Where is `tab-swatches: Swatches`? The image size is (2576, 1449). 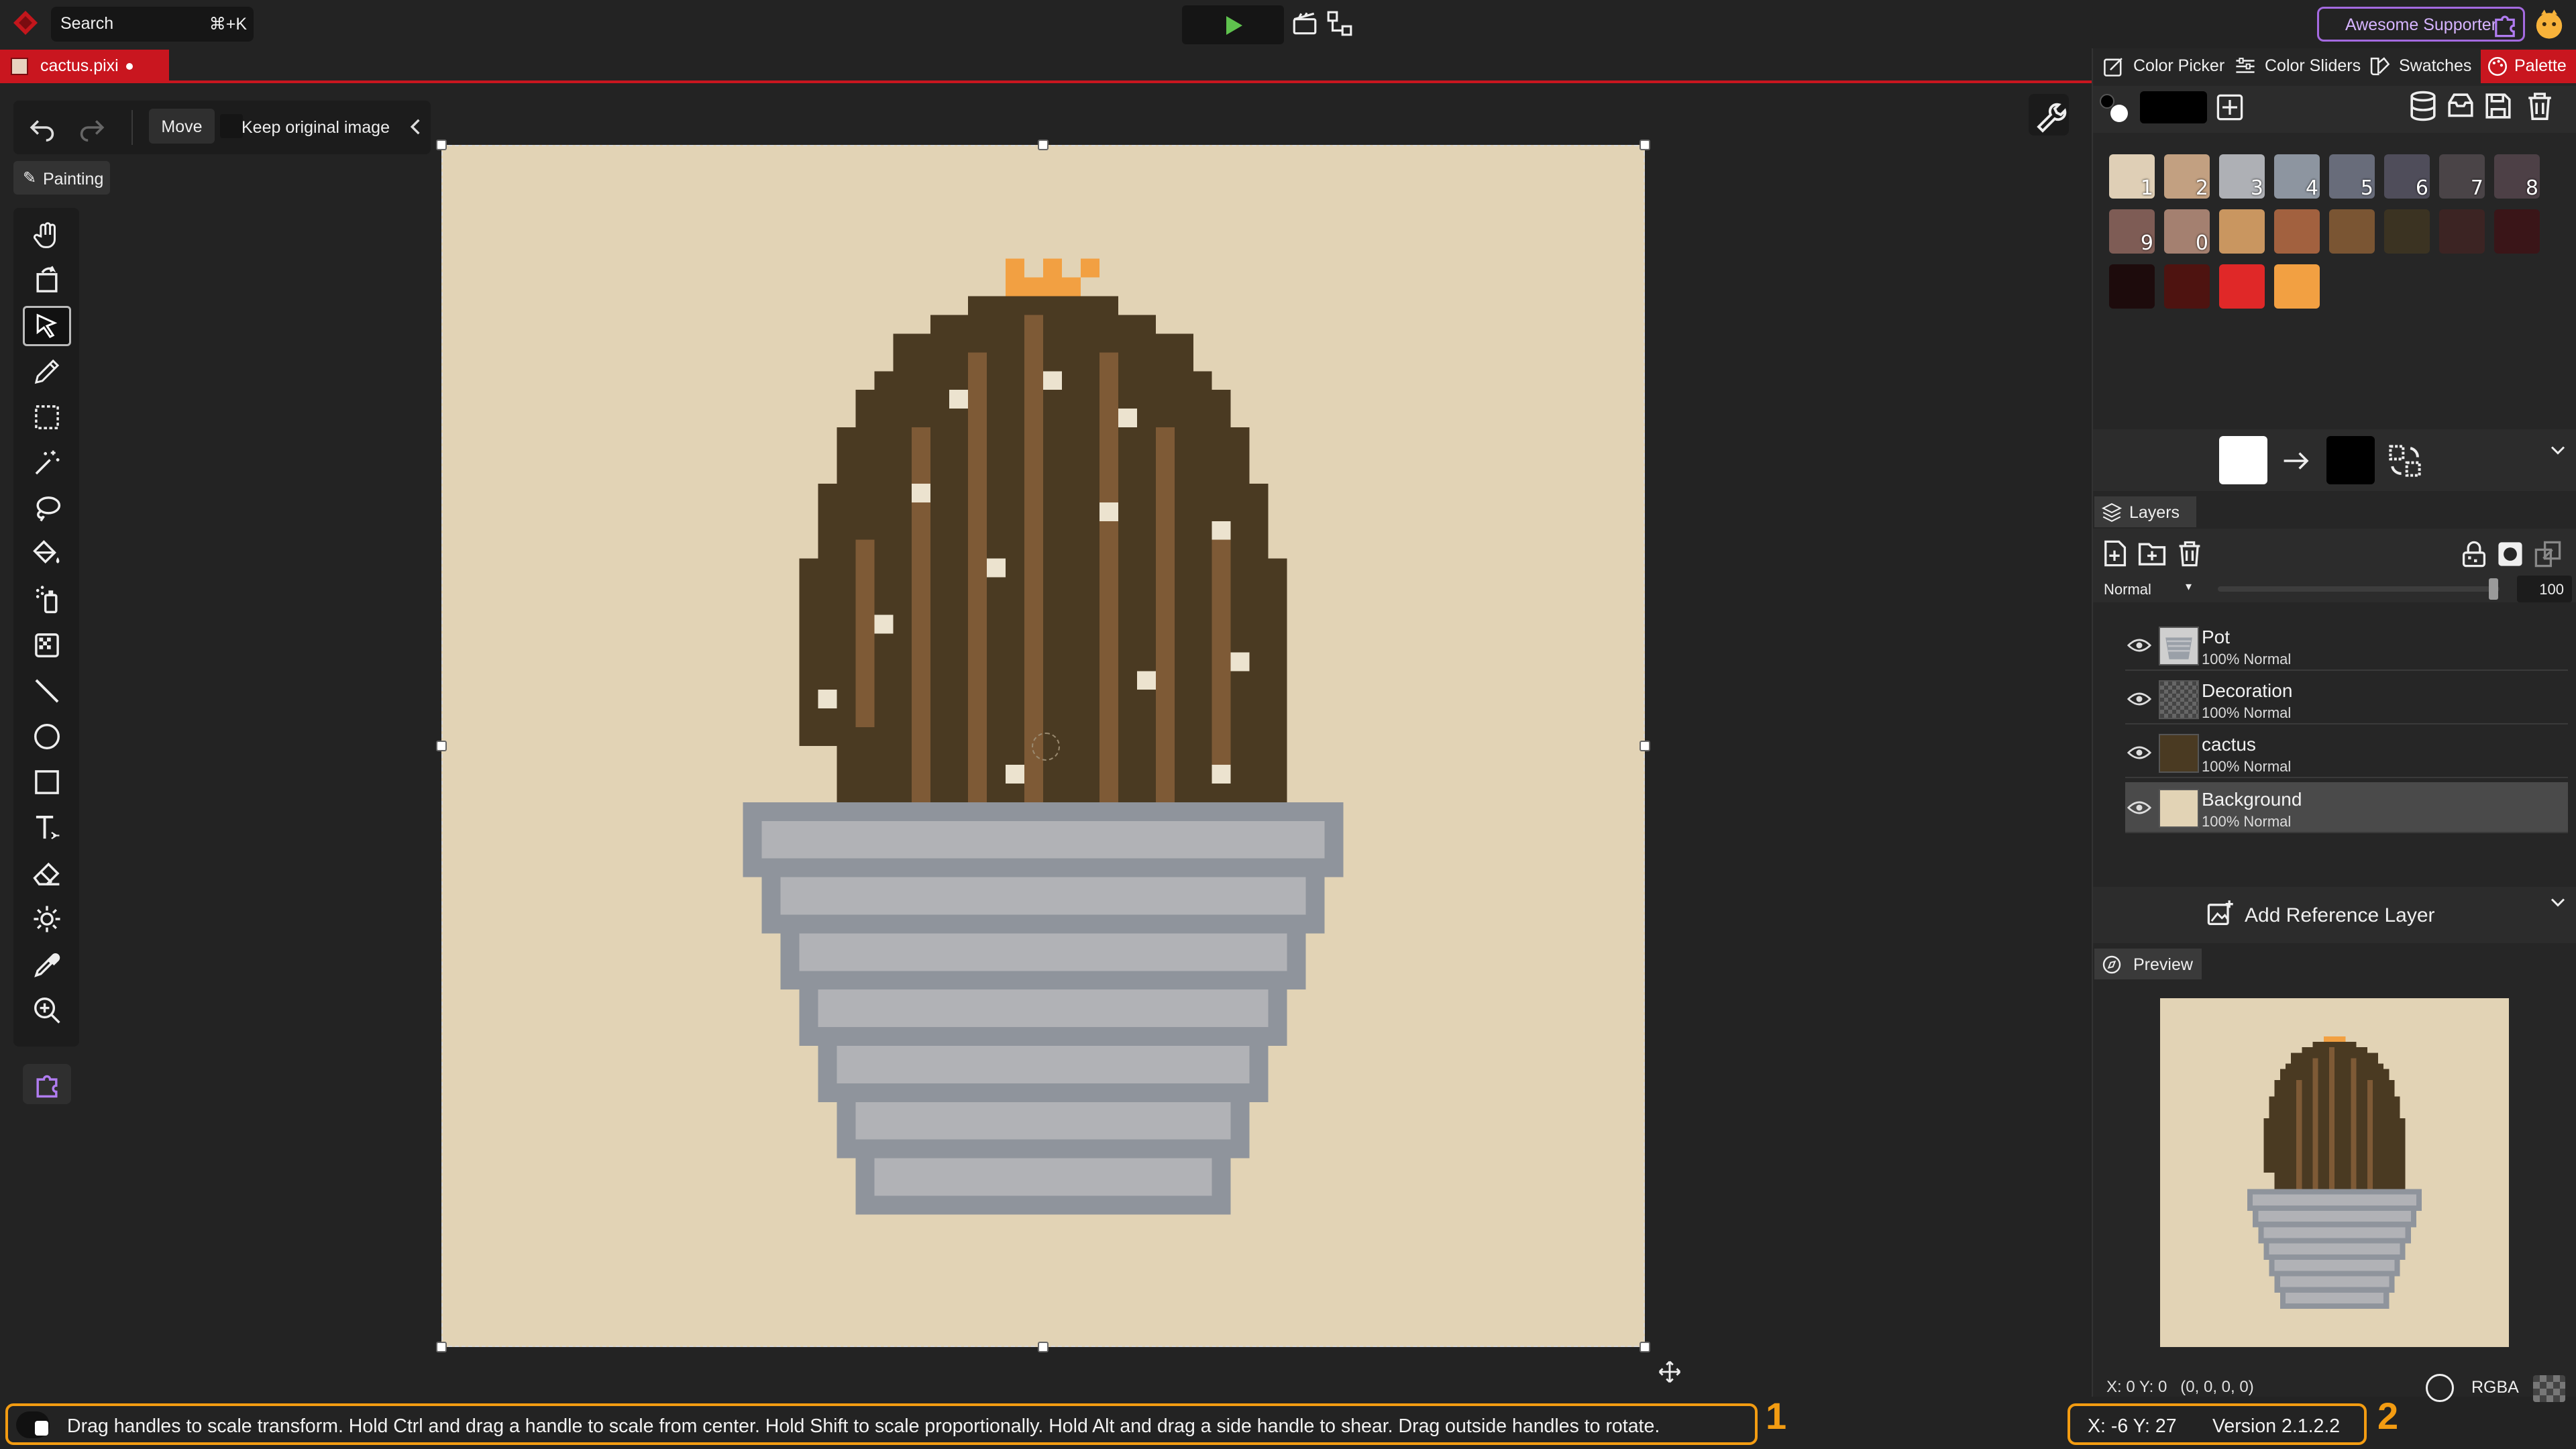 tab-swatches: Swatches is located at coordinates (2422, 66).